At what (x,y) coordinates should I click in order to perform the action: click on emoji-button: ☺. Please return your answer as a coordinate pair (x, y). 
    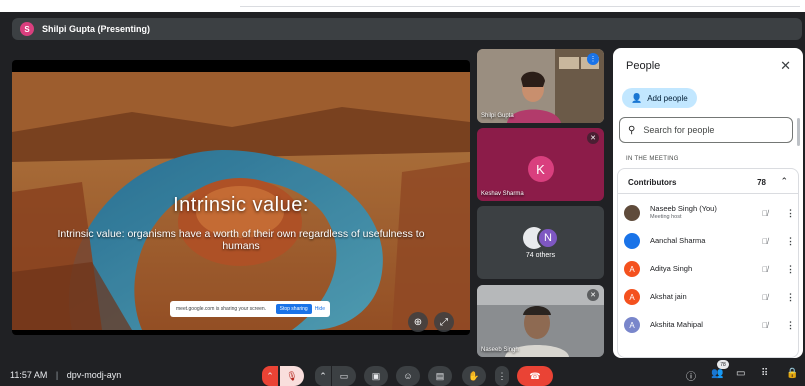
    Looking at the image, I should click on (408, 376).